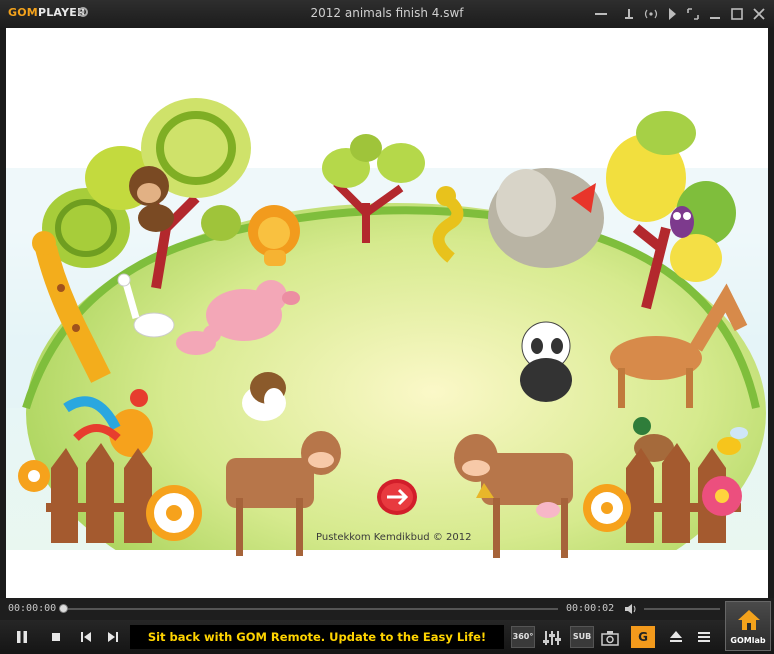 The width and height of the screenshot is (774, 654). I want to click on gomlab-home-button: GOMlab, so click(748, 626).